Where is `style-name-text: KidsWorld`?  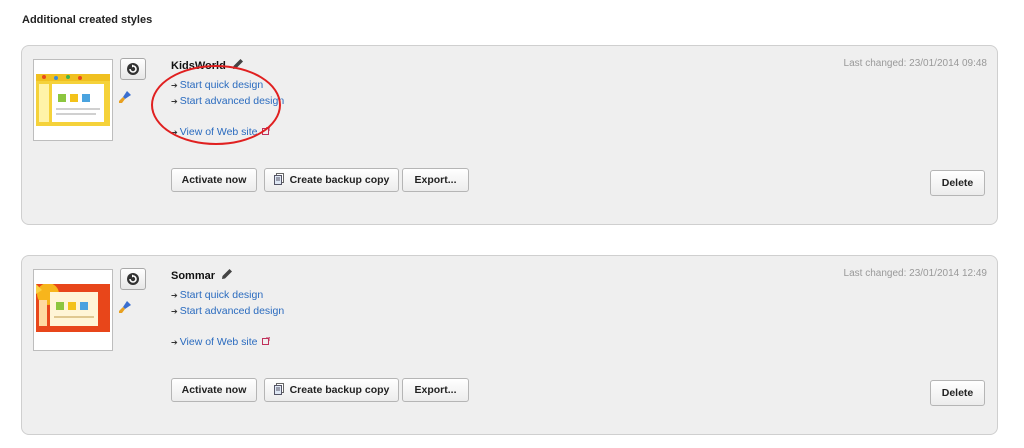
style-name-text: KidsWorld is located at coordinates (198, 66).